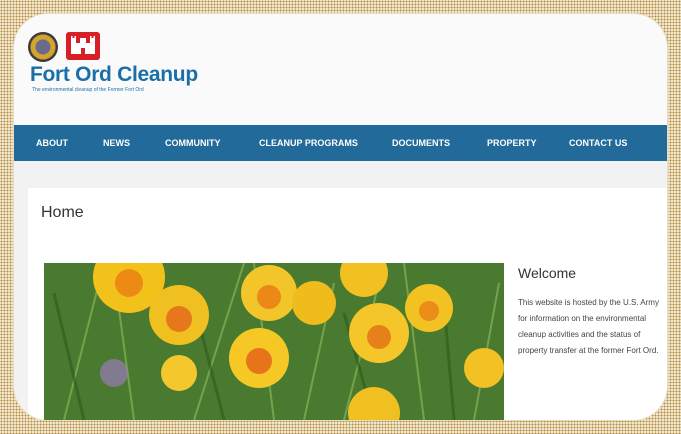 The image size is (681, 434). What do you see at coordinates (421, 143) in the screenshot?
I see `nav-item-documents: DOCUMENTS` at bounding box center [421, 143].